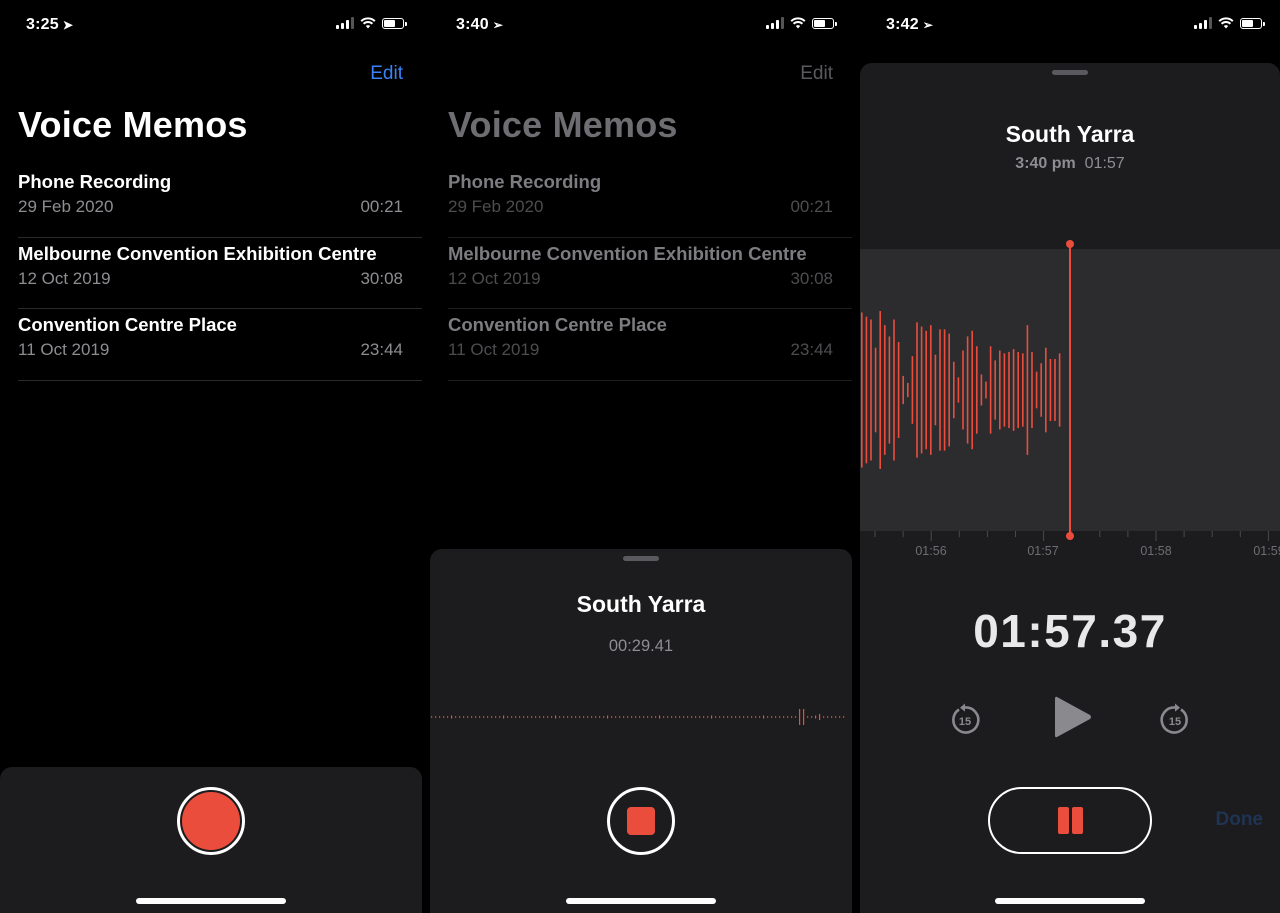 This screenshot has height=913, width=1280. I want to click on recording-title: South Yarra, so click(1070, 134).